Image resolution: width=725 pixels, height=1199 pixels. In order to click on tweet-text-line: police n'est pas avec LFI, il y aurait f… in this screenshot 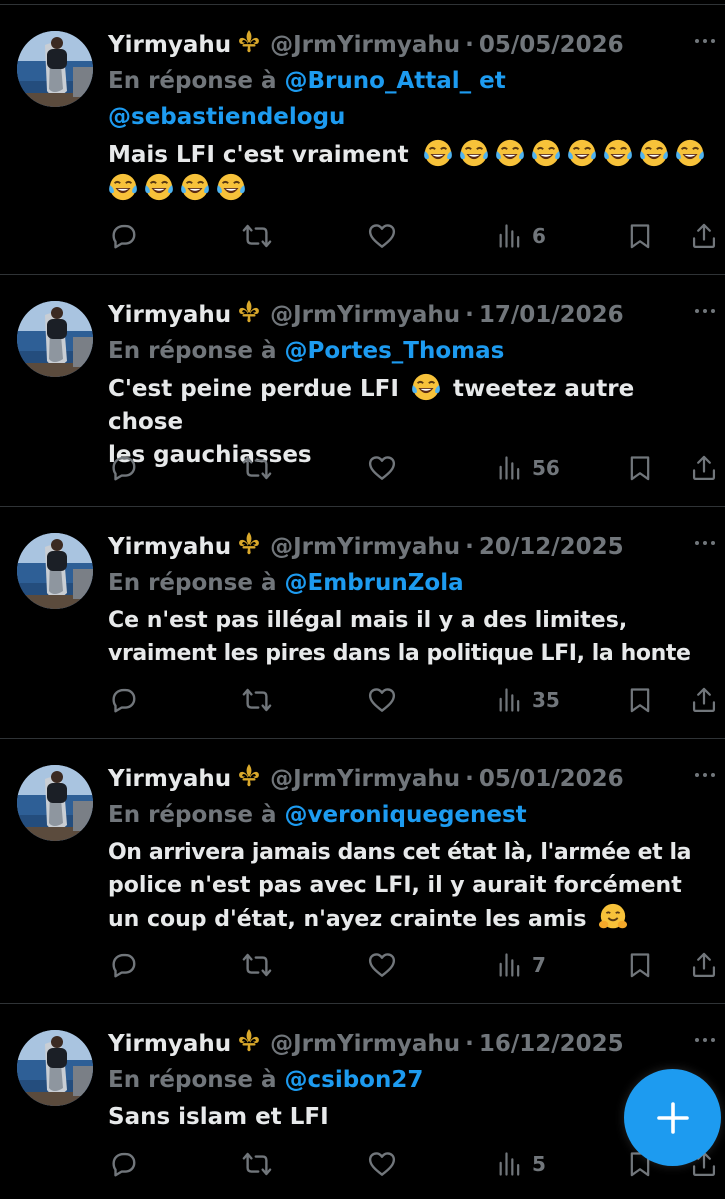, I will do `click(395, 885)`.